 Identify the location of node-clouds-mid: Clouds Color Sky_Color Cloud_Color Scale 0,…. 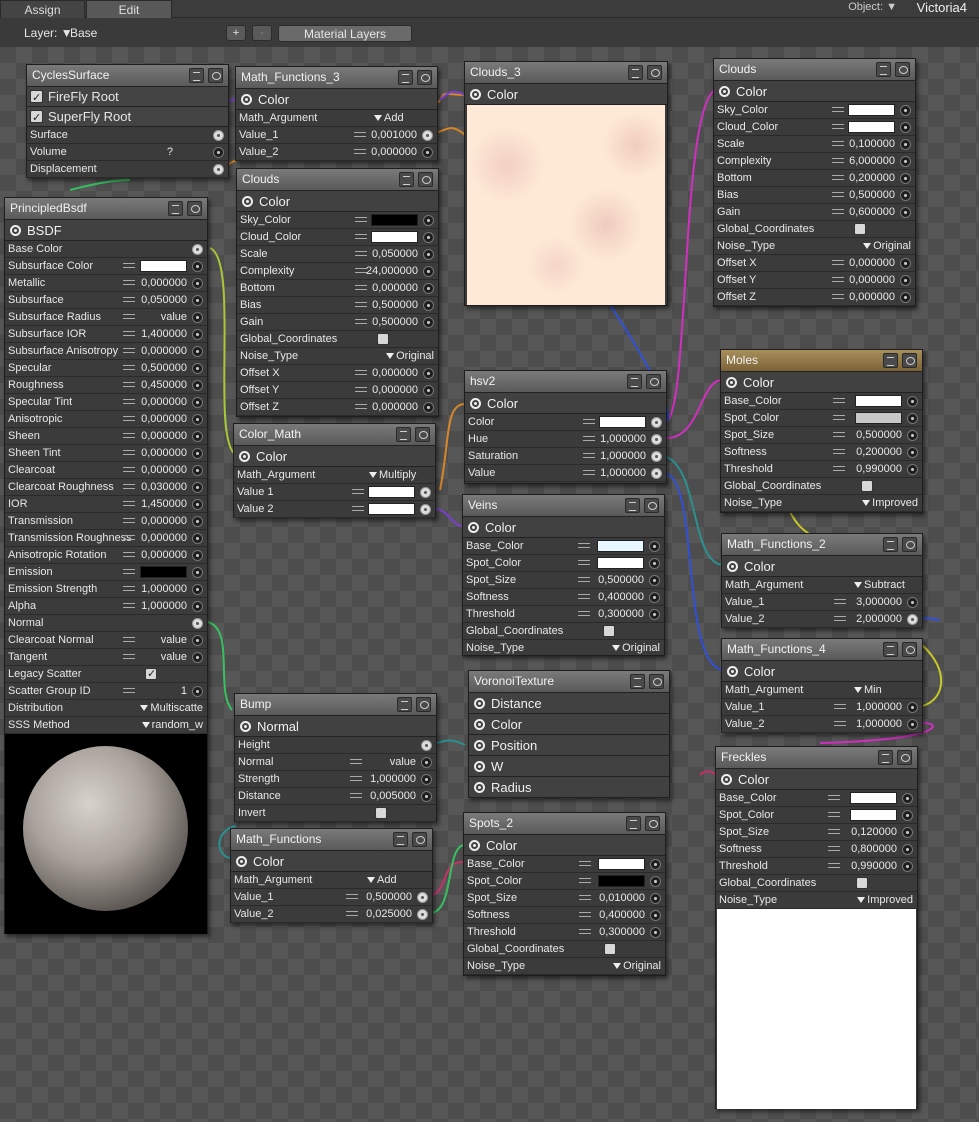
(337, 292).